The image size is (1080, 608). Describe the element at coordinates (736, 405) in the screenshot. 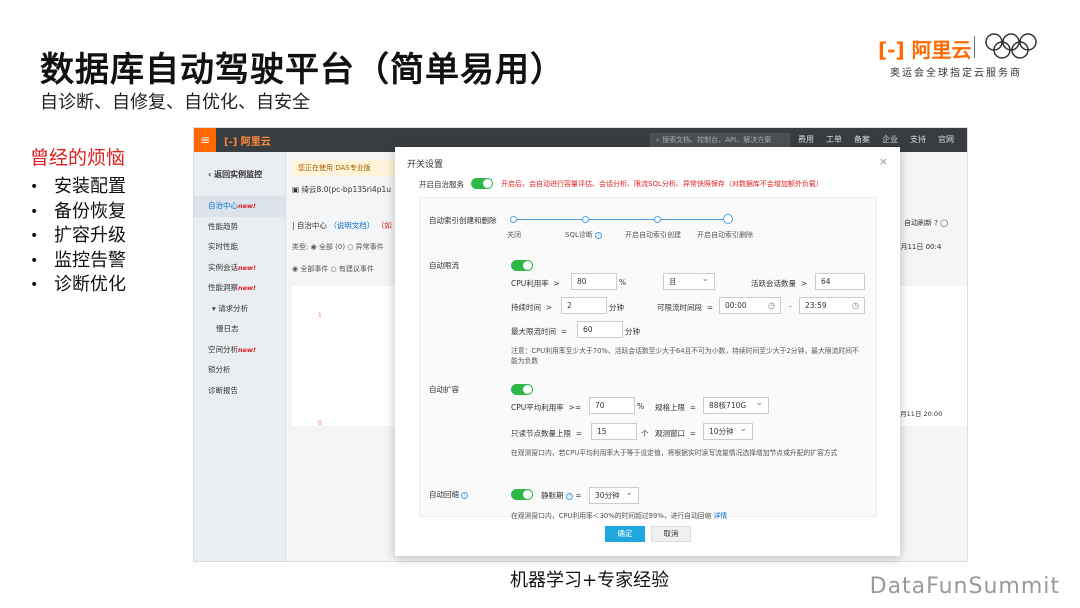

I see `spec-select: 88核710G` at that location.